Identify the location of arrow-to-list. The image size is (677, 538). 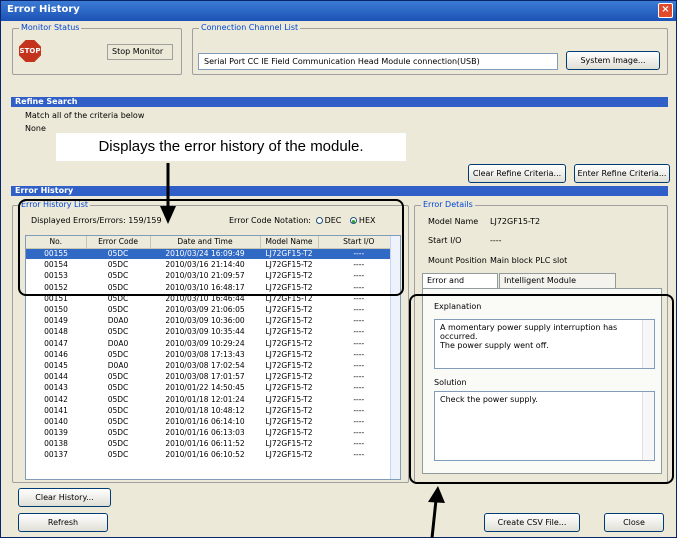
(168, 193).